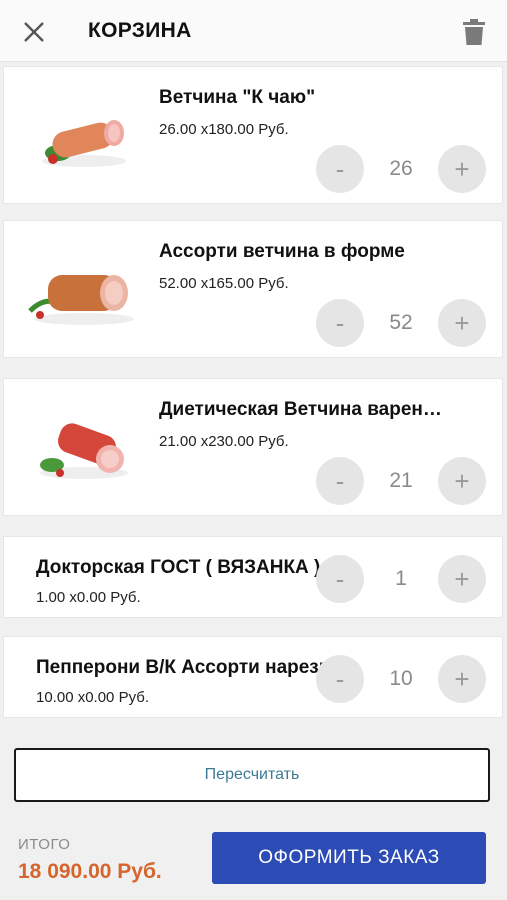  I want to click on quantity-value: 21, so click(401, 480).